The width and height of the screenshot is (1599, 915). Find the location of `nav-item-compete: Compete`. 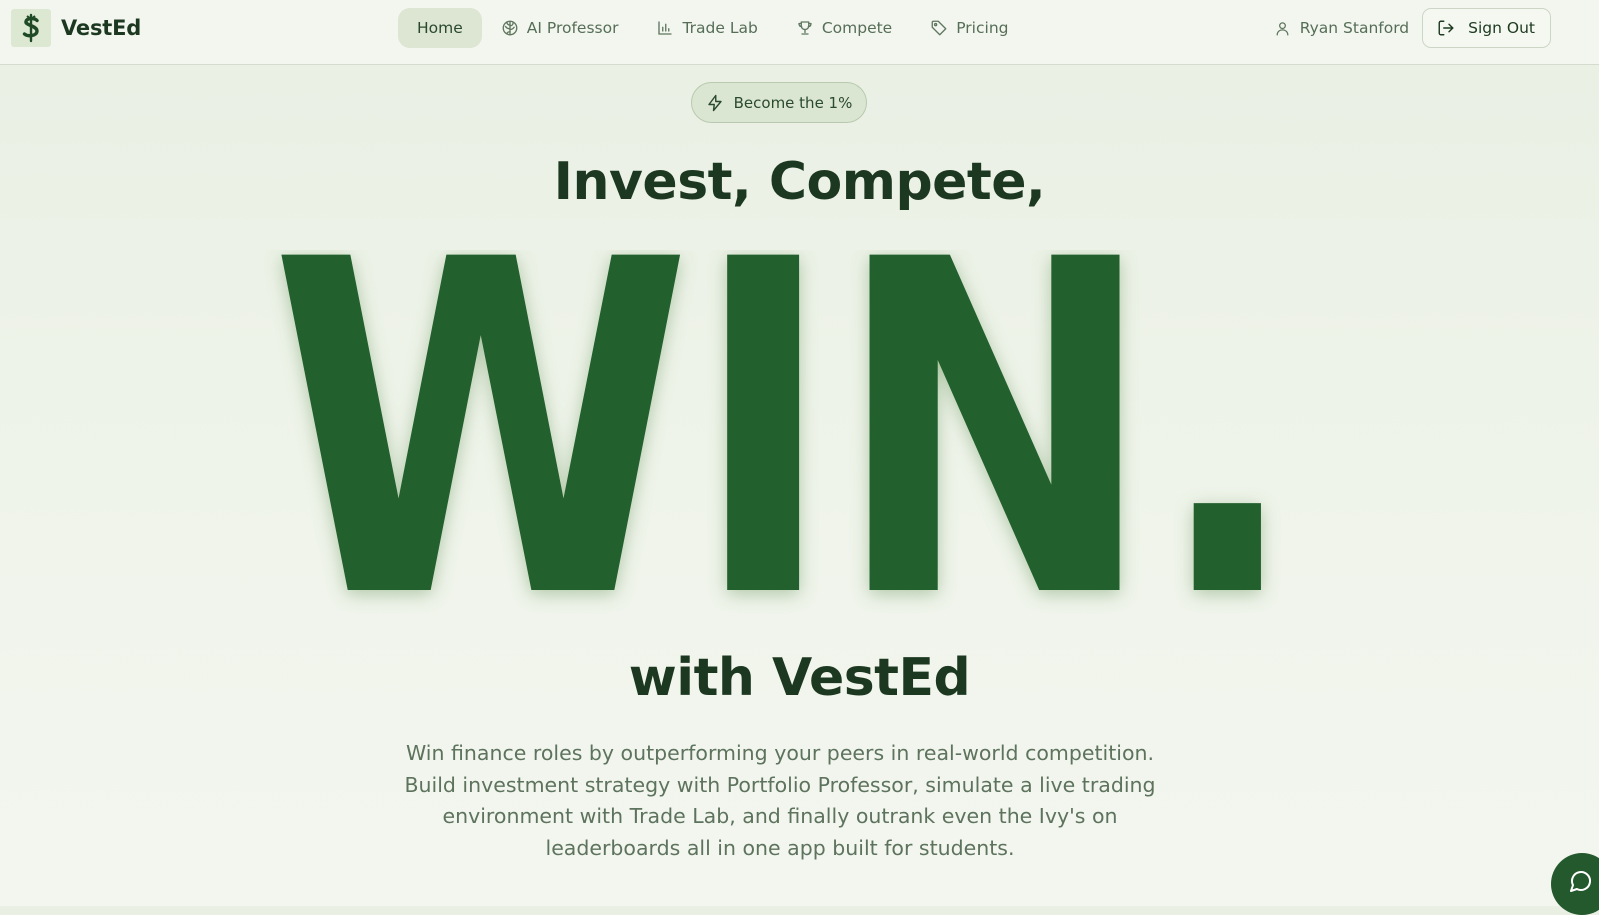

nav-item-compete: Compete is located at coordinates (844, 28).